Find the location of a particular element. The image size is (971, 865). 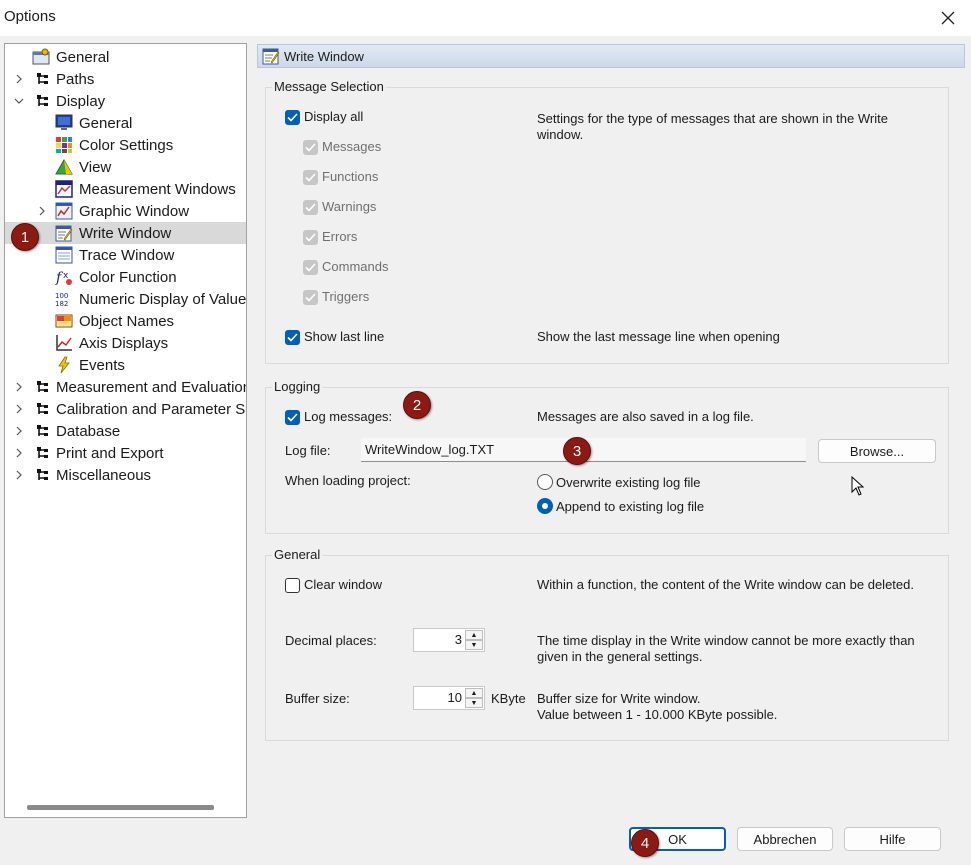

log-file-value: WriteWindow_log.TXT is located at coordinates (430, 449).